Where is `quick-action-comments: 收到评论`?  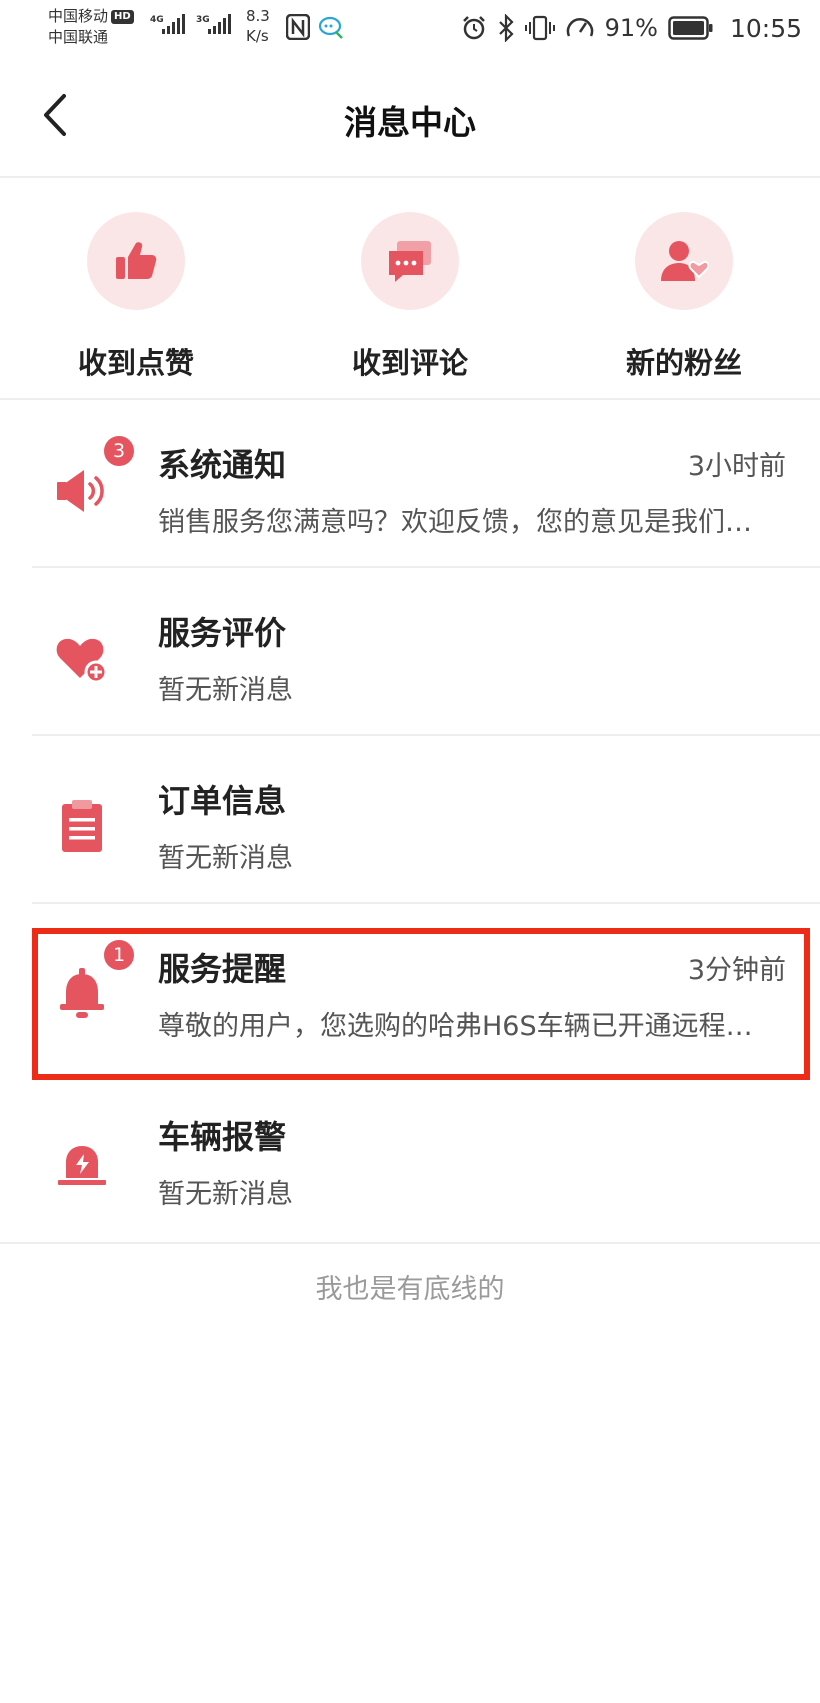 quick-action-comments: 收到评论 is located at coordinates (410, 297).